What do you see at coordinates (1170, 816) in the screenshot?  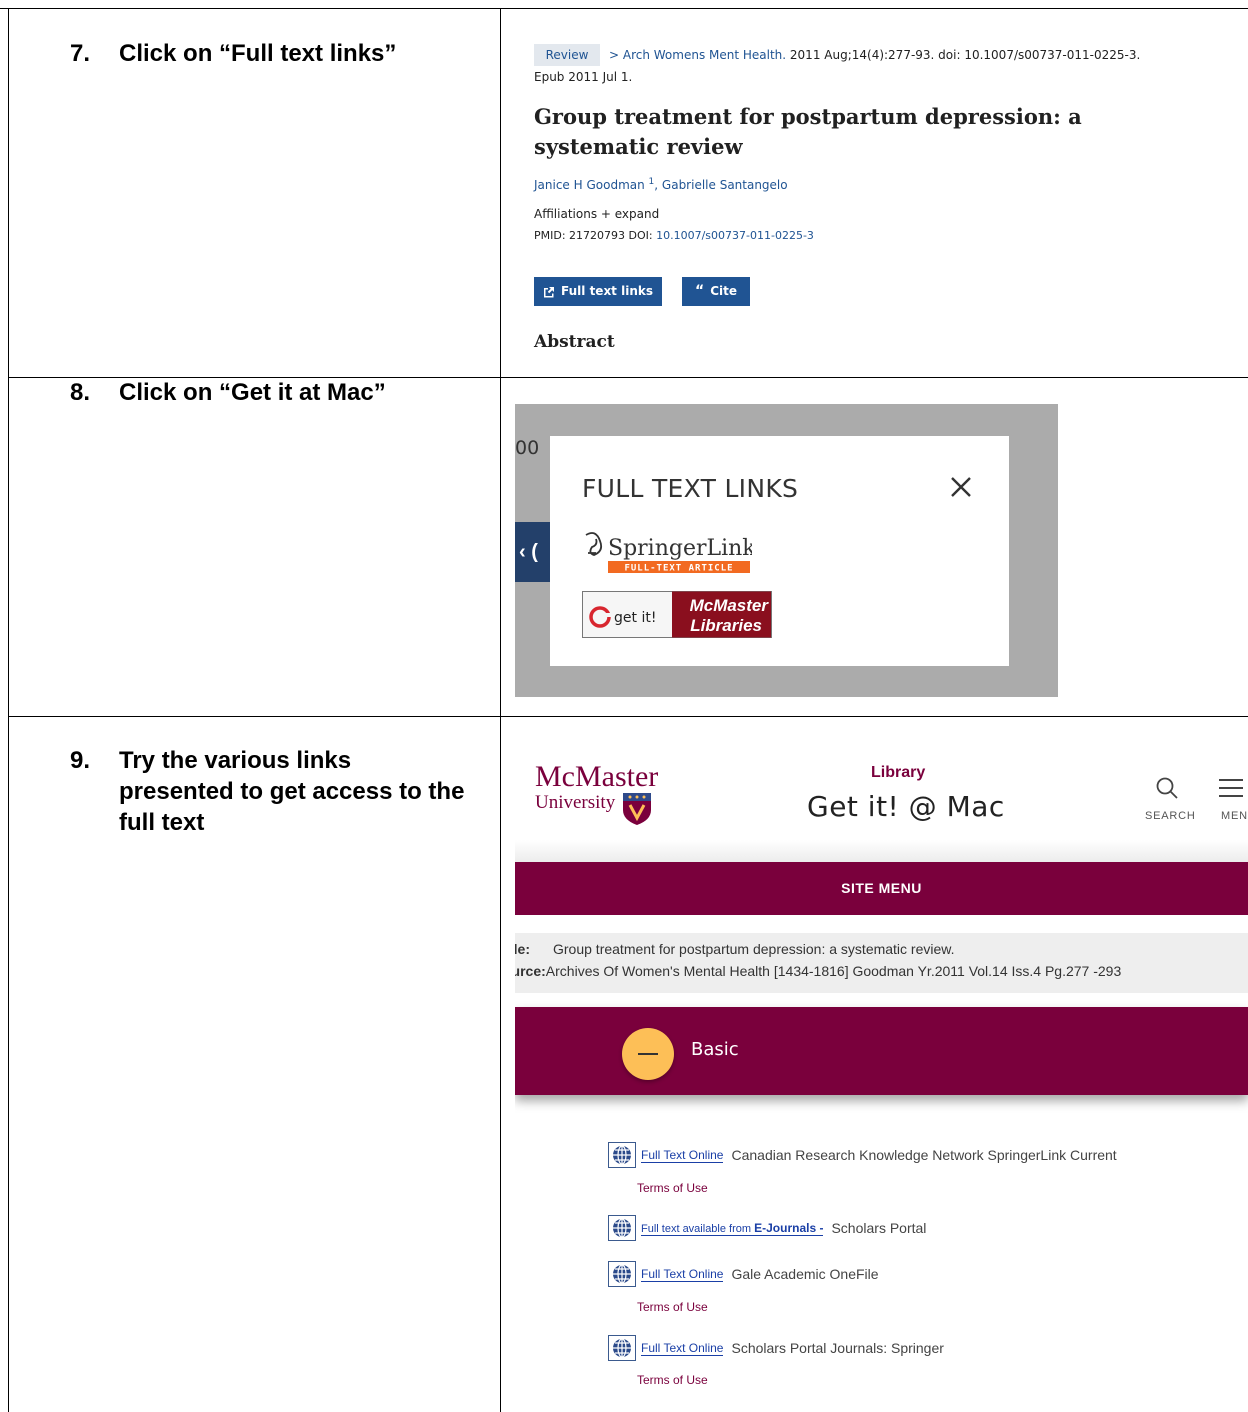 I see `search-label: SEARCH` at bounding box center [1170, 816].